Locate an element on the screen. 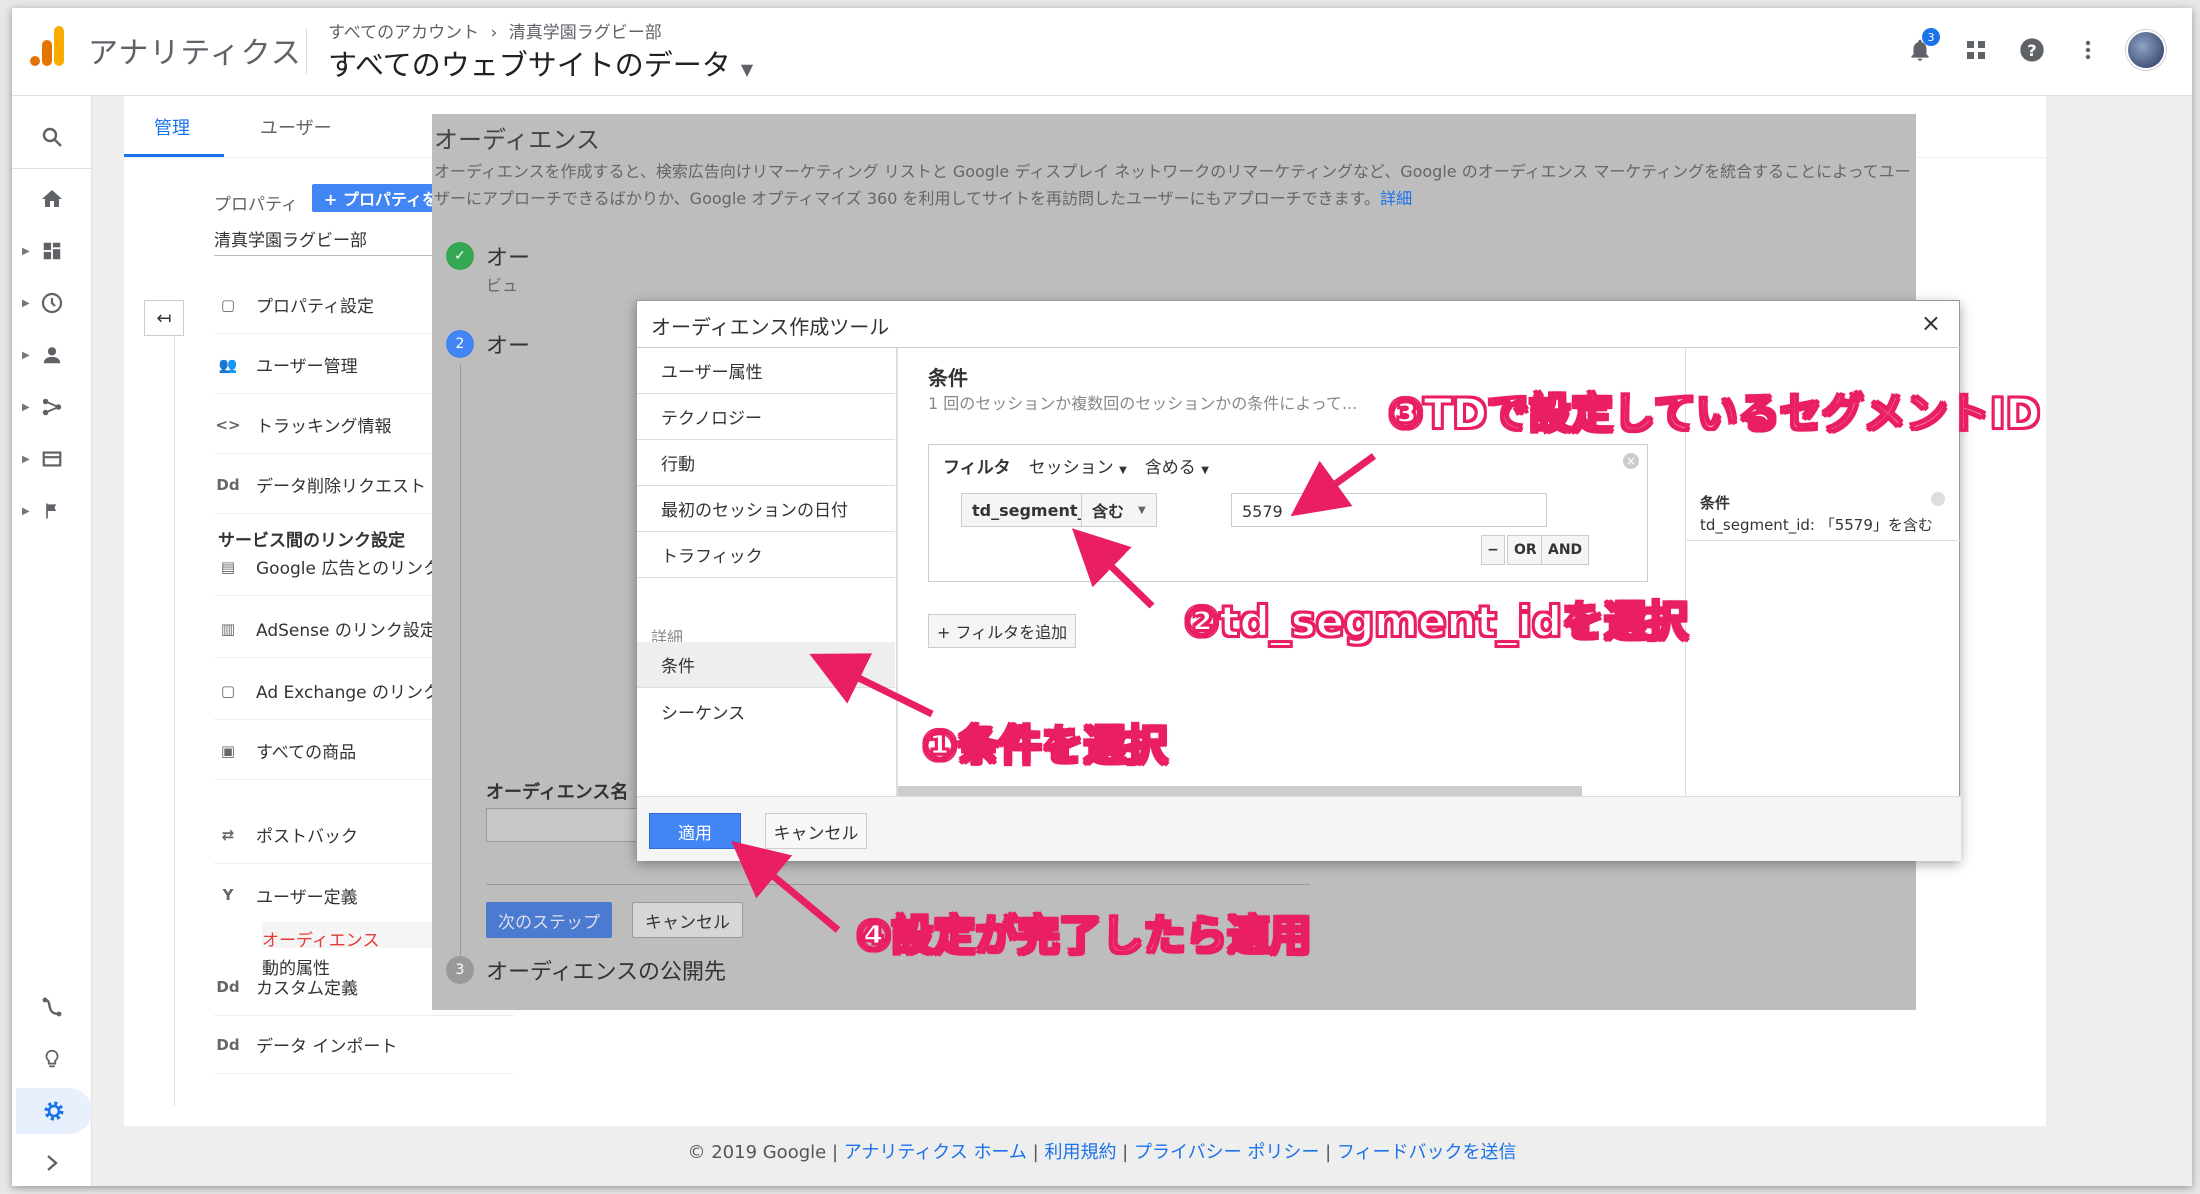  include-select: 含める ▼ is located at coordinates (1177, 465).